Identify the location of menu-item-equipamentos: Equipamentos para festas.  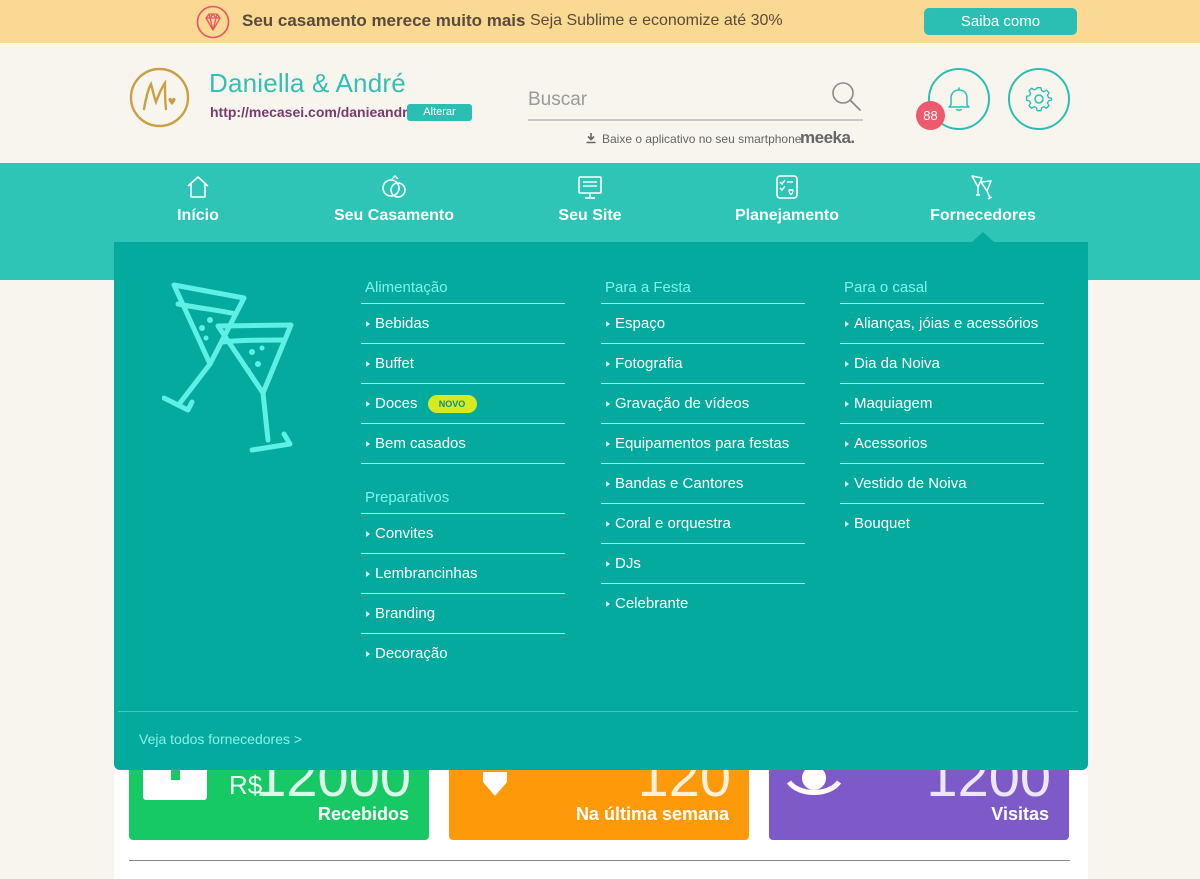
(703, 444).